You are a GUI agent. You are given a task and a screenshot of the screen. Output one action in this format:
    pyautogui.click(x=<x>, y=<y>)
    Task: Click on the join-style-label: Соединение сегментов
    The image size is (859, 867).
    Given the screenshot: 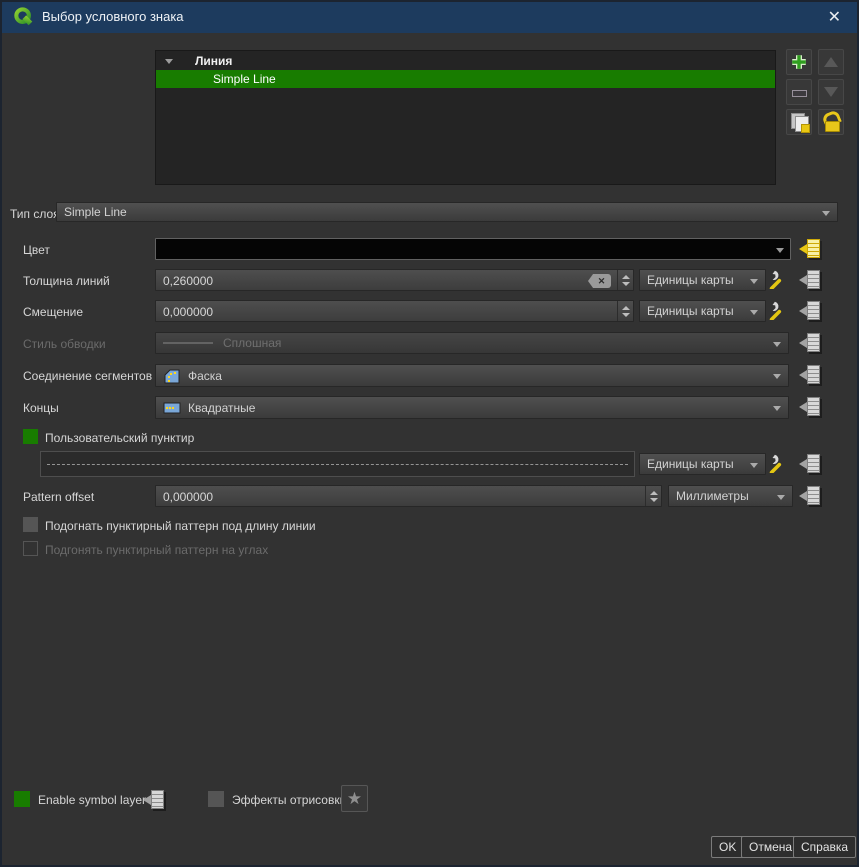 What is the action you would take?
    pyautogui.click(x=88, y=376)
    